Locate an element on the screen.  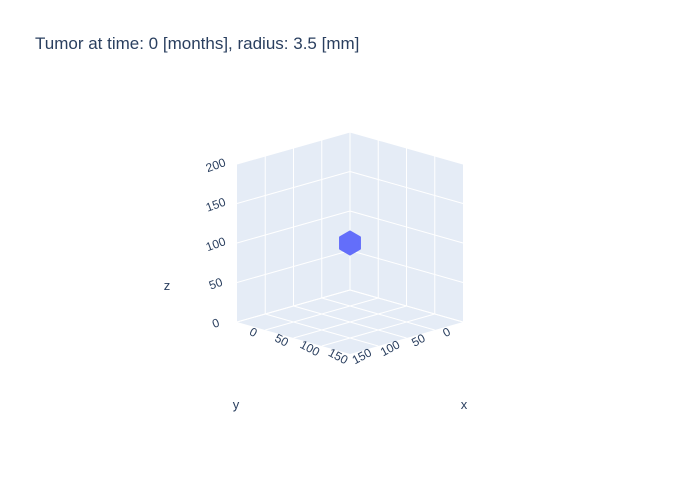
z-tick-label: 0 is located at coordinates (215, 323).